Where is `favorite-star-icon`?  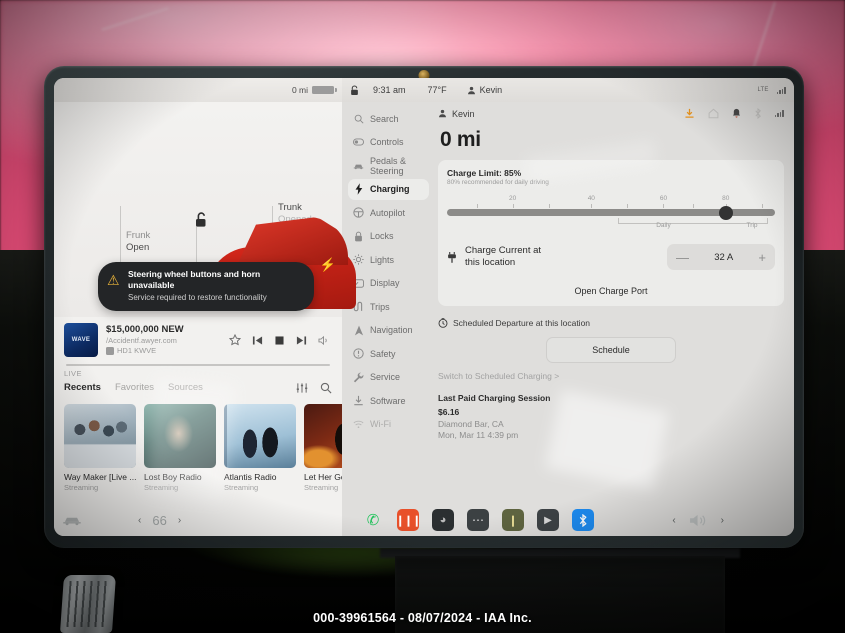
favorite-star-icon is located at coordinates (235, 340).